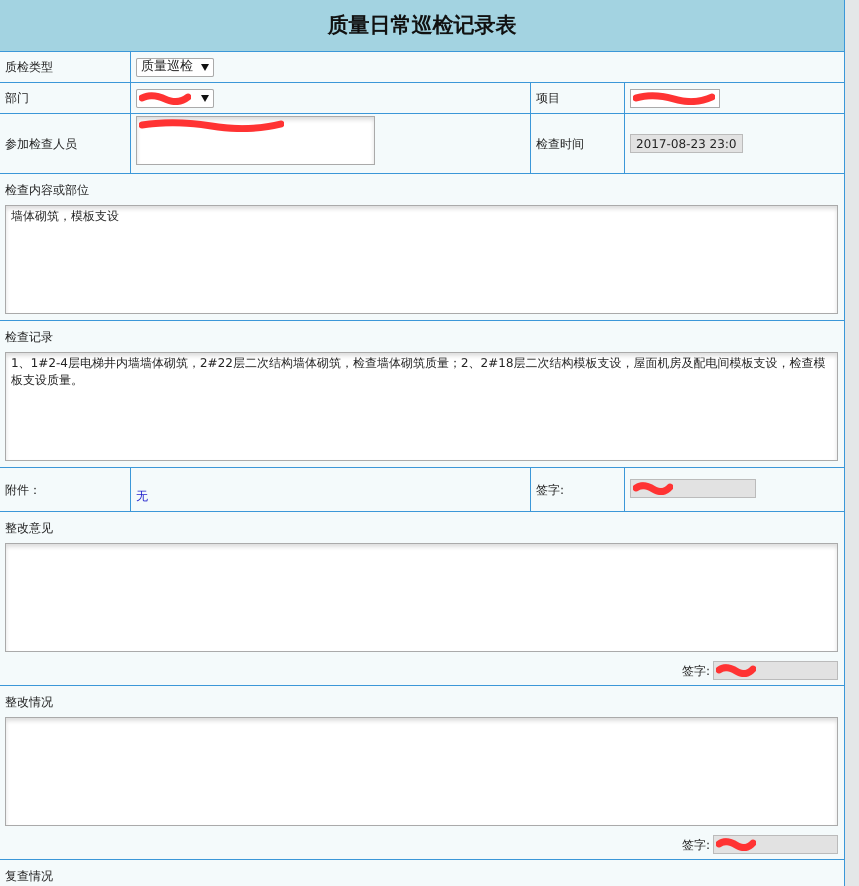 The image size is (859, 886). What do you see at coordinates (175, 67) in the screenshot?
I see `type-select: 质量巡检` at bounding box center [175, 67].